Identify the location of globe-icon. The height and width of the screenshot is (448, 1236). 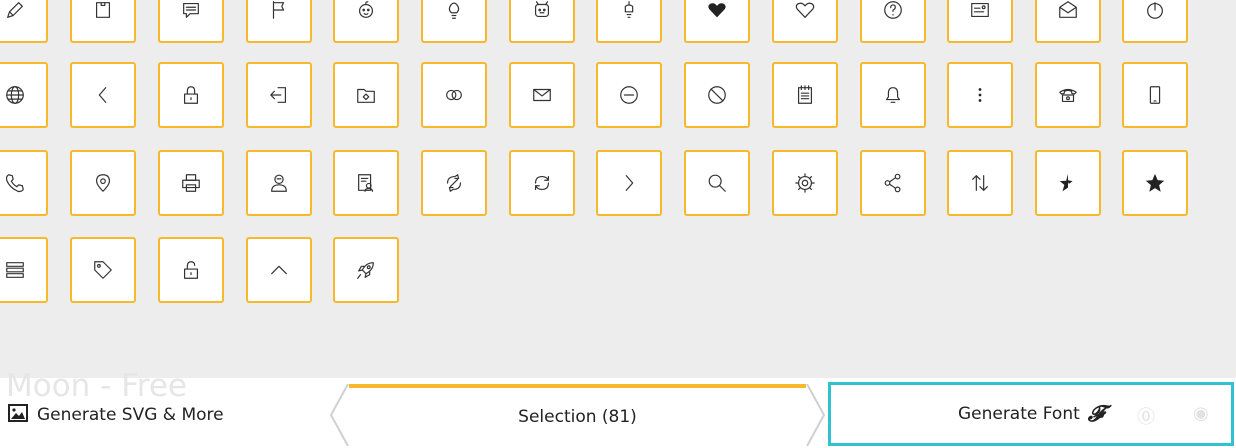
(15, 95).